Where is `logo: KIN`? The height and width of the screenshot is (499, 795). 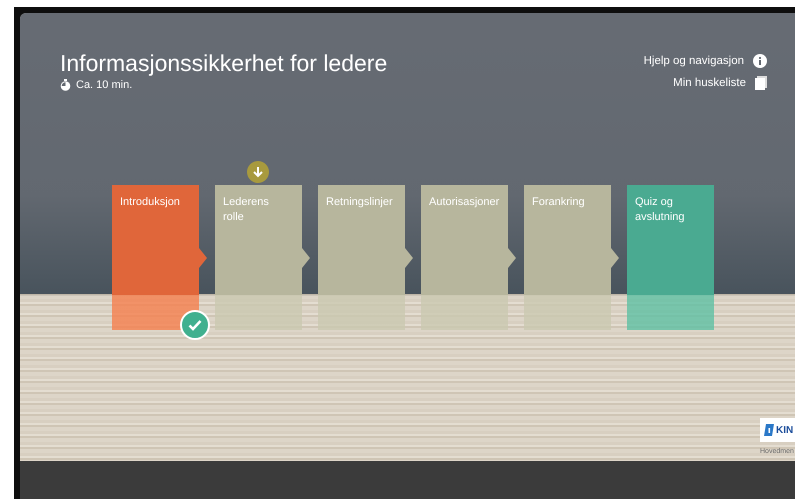
logo: KIN is located at coordinates (777, 430).